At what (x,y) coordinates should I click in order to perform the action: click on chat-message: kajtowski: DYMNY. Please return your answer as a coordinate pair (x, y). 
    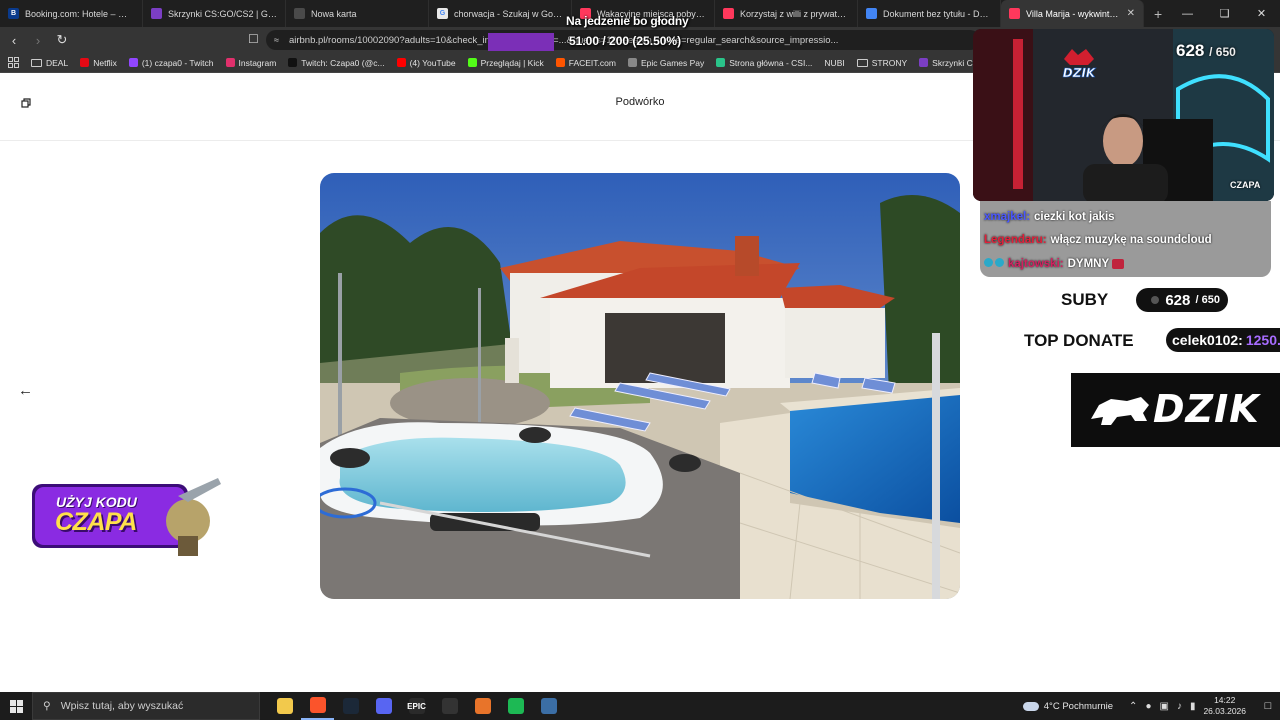
    Looking at the image, I should click on (1054, 264).